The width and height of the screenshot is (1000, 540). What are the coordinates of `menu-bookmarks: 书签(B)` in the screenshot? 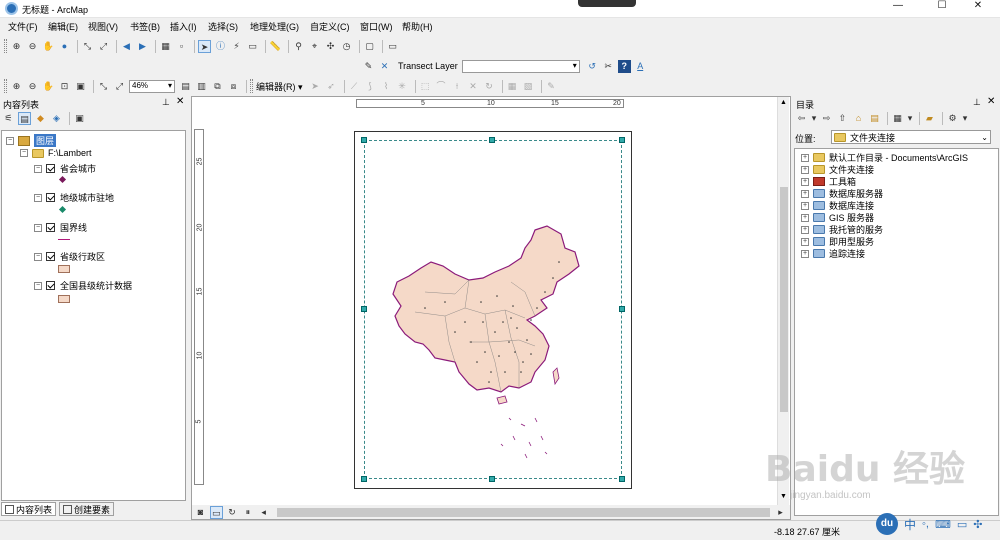 It's located at (145, 26).